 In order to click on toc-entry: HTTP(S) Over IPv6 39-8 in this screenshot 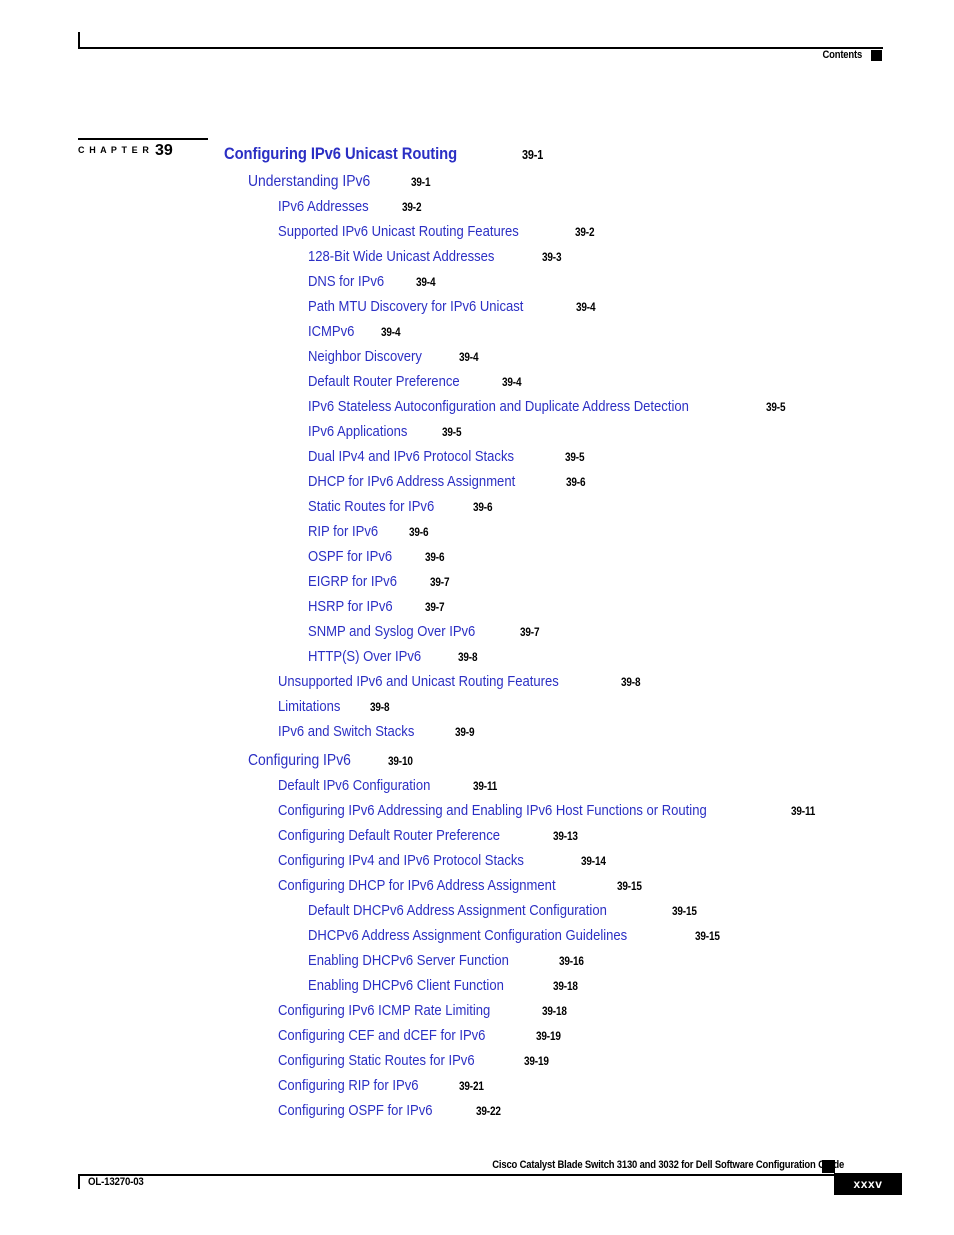, I will do `click(477, 656)`.